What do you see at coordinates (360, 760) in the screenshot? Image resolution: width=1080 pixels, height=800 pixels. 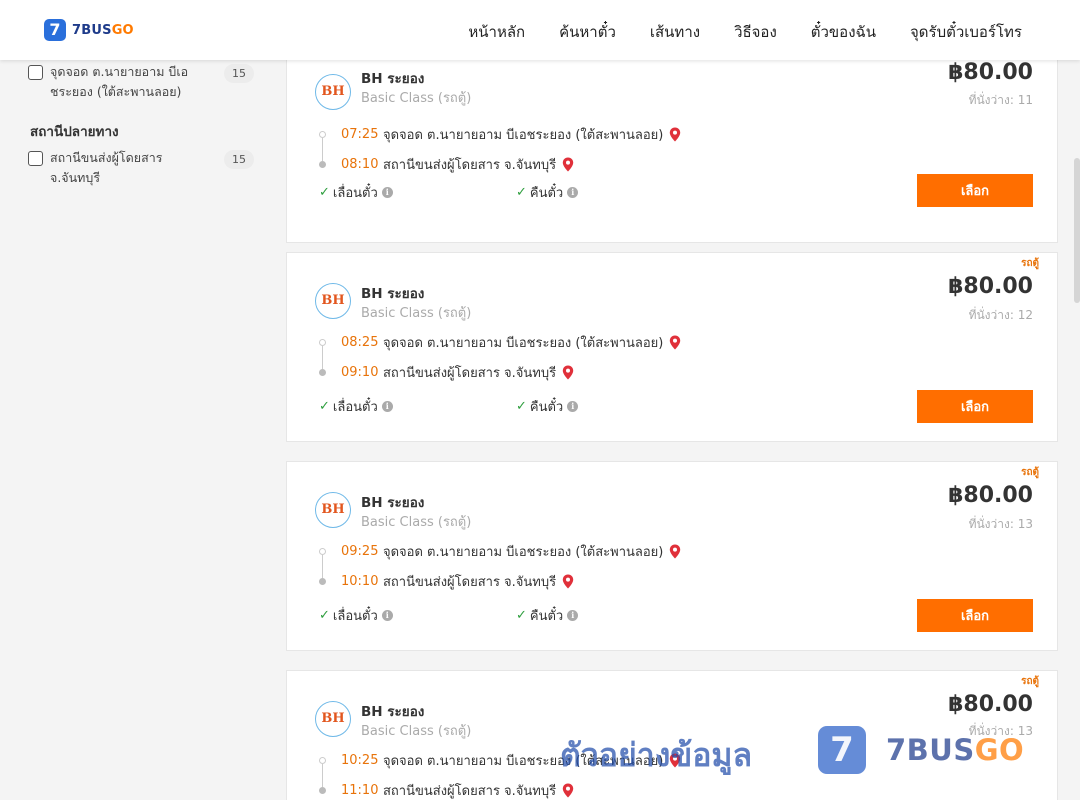 I see `departure-time: 10:25` at bounding box center [360, 760].